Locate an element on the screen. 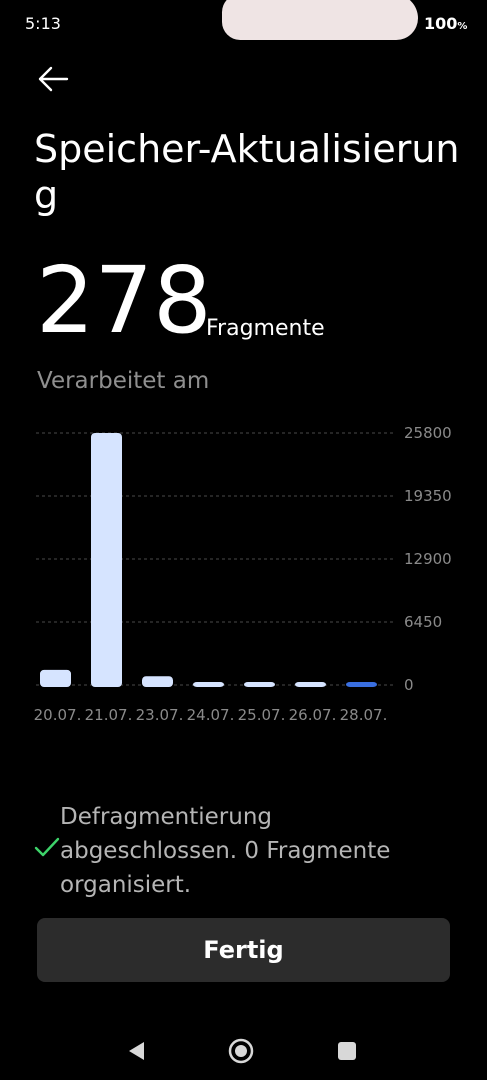 The height and width of the screenshot is (1080, 487). recents-square-icon is located at coordinates (347, 1051).